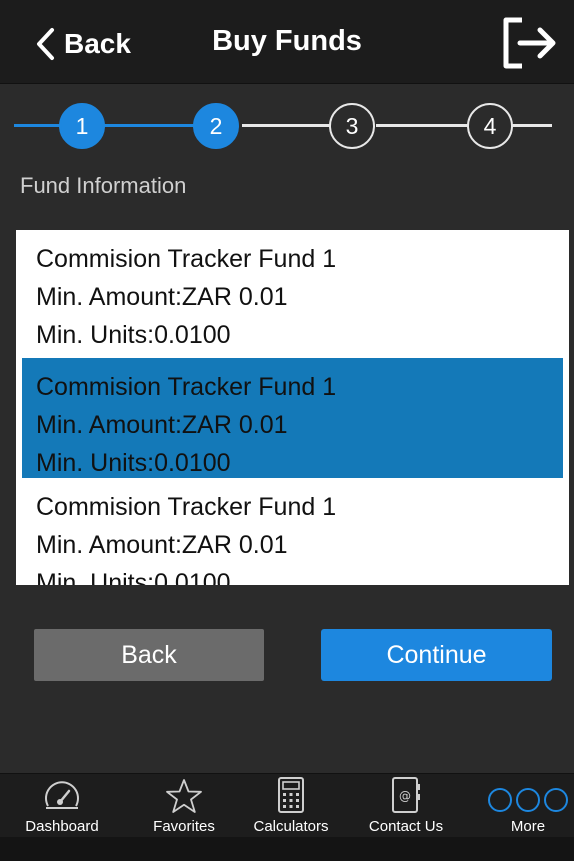 This screenshot has width=574, height=861. I want to click on tab-contact-us: @ Contact Us, so click(406, 806).